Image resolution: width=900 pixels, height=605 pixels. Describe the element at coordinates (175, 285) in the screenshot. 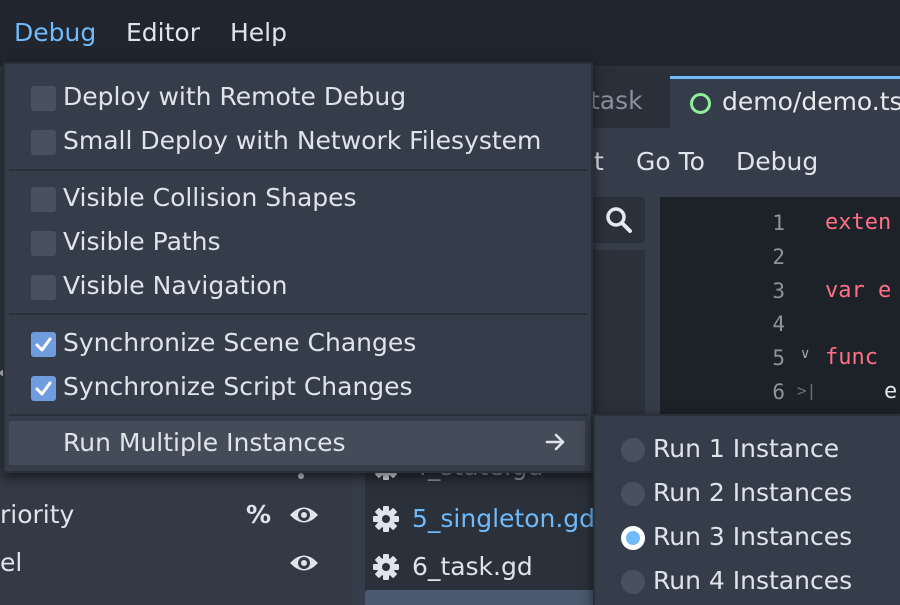

I see `menu-item-label: Visible Navigation` at that location.